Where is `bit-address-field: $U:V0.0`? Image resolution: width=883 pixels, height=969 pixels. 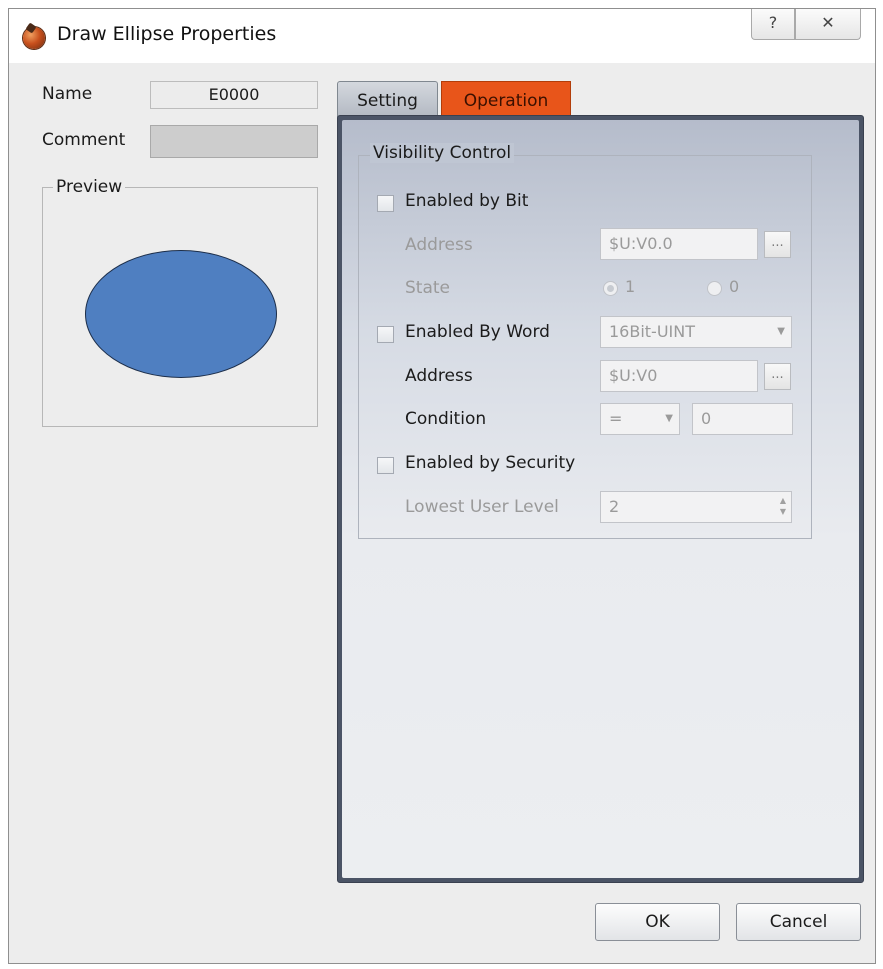
bit-address-field: $U:V0.0 is located at coordinates (679, 244).